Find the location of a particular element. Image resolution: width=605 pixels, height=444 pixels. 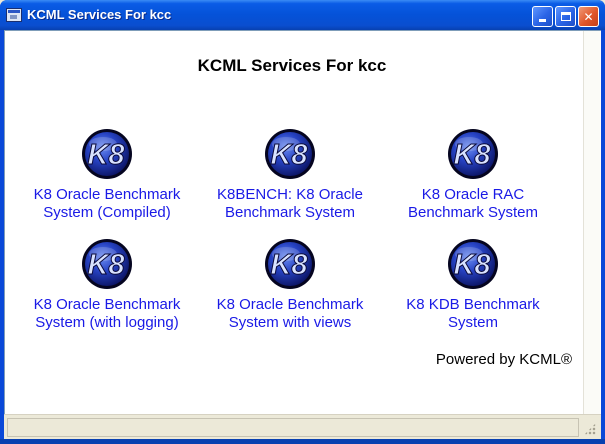

resize-grip-icon is located at coordinates (590, 429).